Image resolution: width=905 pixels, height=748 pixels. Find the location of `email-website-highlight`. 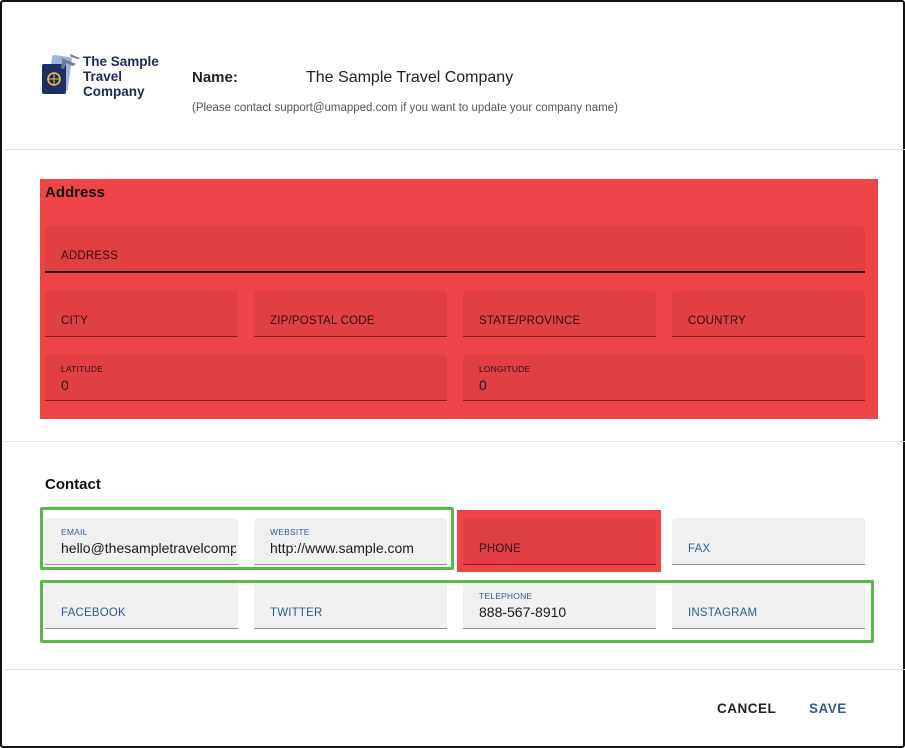

email-website-highlight is located at coordinates (247, 538).